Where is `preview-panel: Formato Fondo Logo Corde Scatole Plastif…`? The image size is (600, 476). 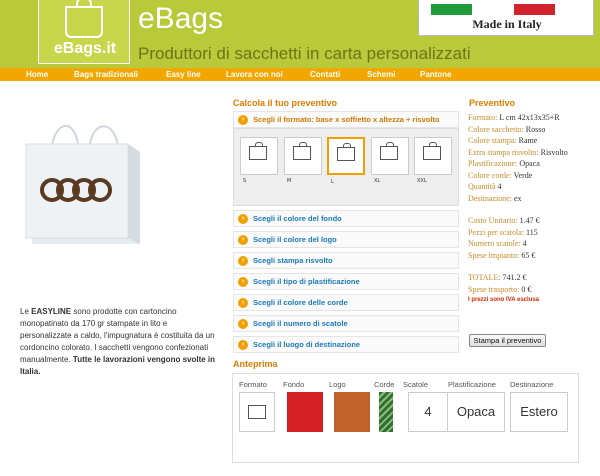
preview-panel: Formato Fondo Logo Corde Scatole Plastif… is located at coordinates (405, 418).